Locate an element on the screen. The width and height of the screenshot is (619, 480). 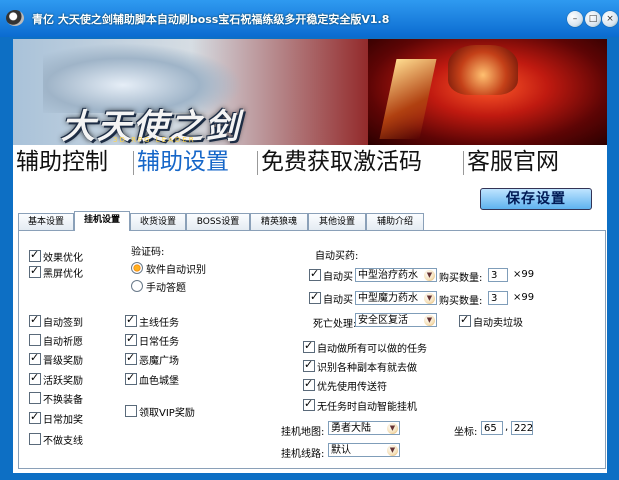
checkbox-effect-optimize: 效果优化 is located at coordinates (56, 256).